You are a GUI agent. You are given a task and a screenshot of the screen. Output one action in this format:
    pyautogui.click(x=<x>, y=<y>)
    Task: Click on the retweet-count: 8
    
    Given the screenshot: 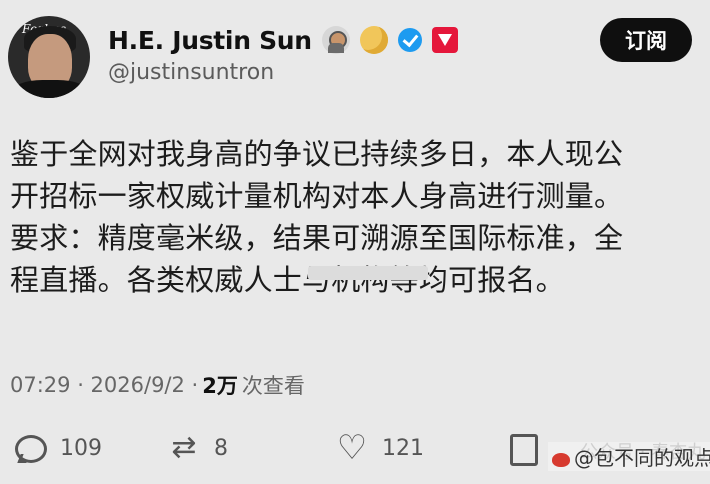 What is the action you would take?
    pyautogui.click(x=221, y=448)
    